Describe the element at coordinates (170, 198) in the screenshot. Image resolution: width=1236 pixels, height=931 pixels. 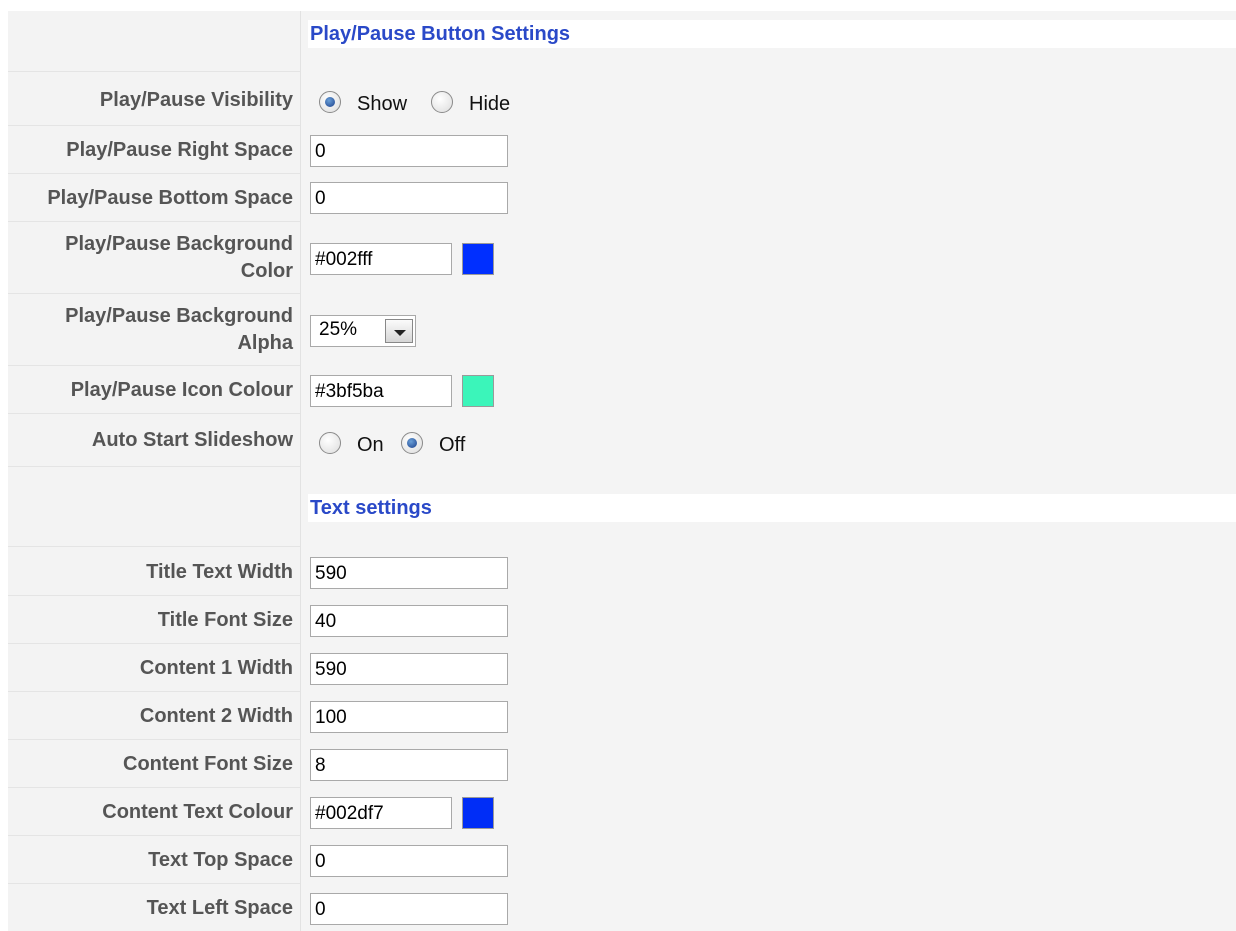
I see `playpause-bottom-space-label: Play/Pause Bottom Space` at that location.